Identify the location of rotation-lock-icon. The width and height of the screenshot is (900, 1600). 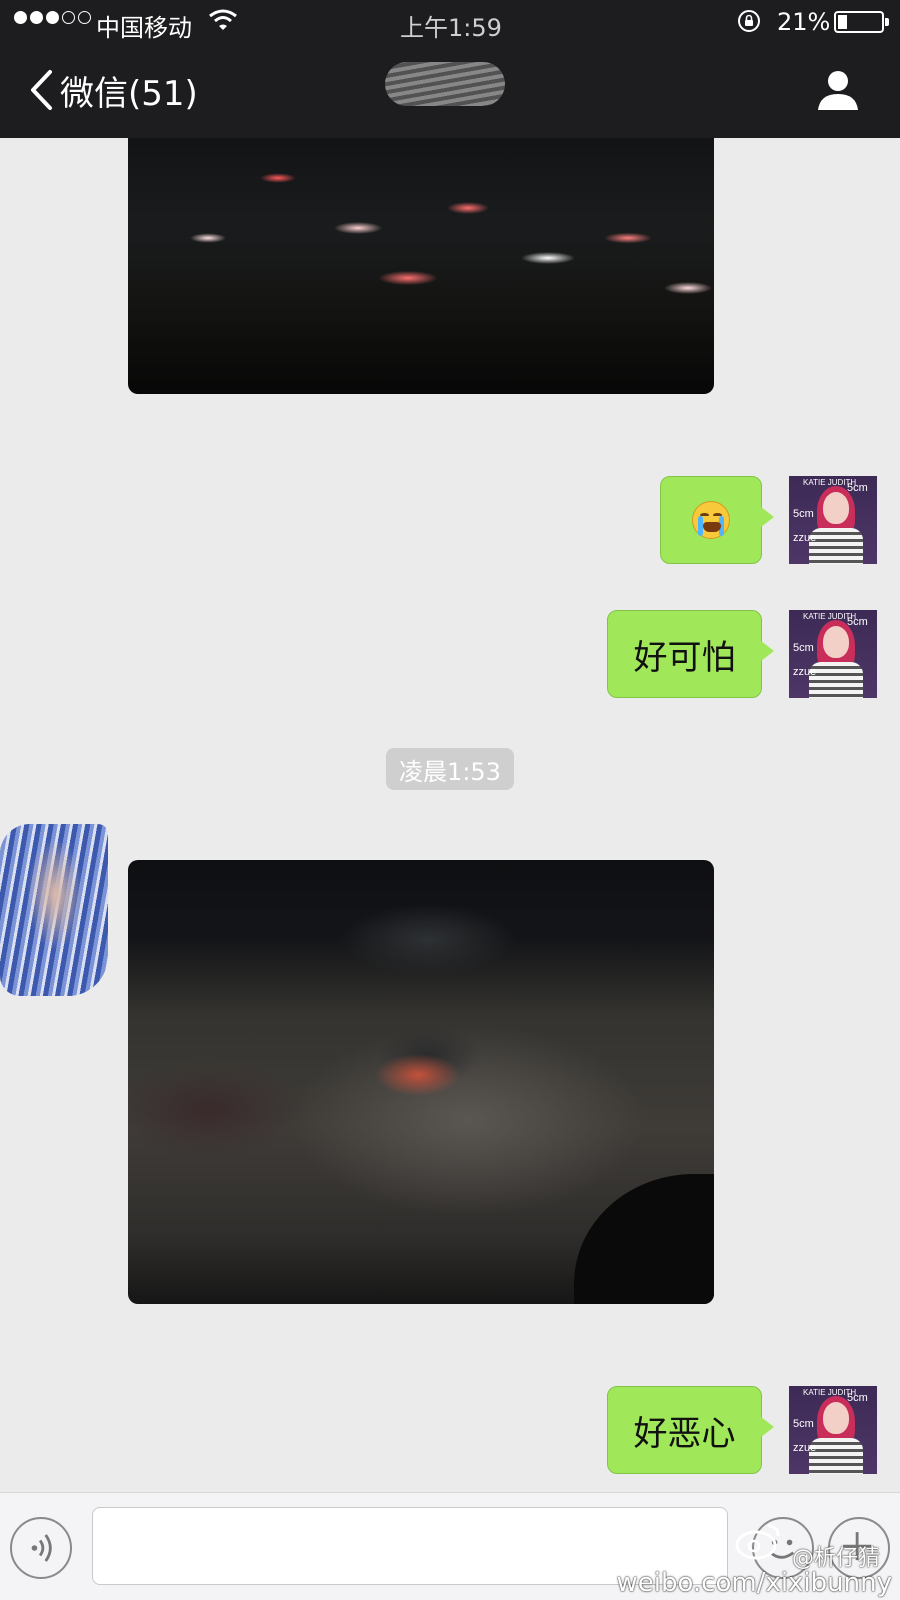
(749, 21).